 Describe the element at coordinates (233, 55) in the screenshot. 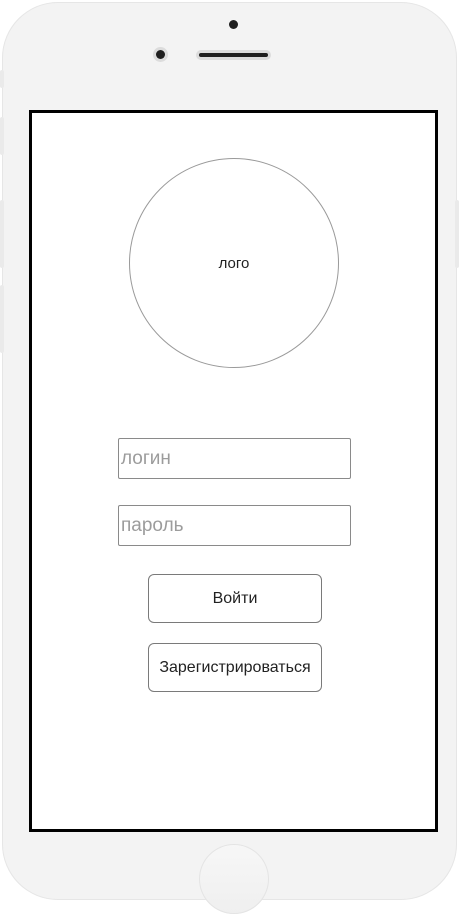

I see `speaker-grille-icon` at that location.